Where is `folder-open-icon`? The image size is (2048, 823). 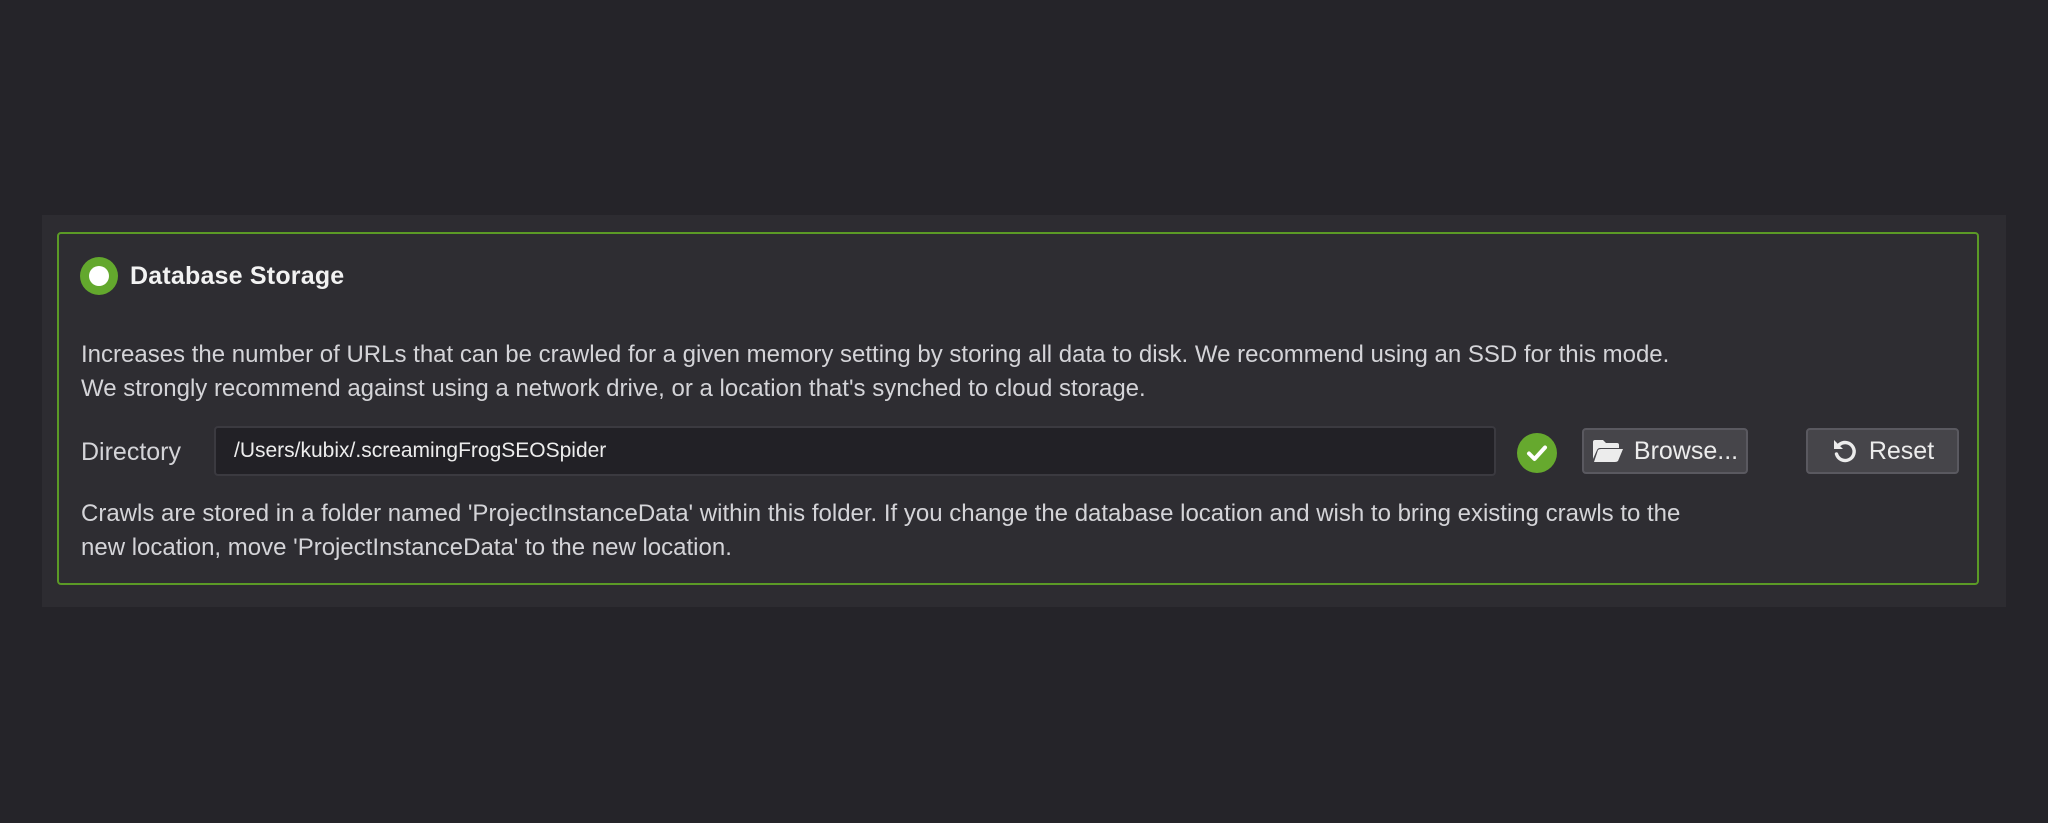 folder-open-icon is located at coordinates (1608, 451).